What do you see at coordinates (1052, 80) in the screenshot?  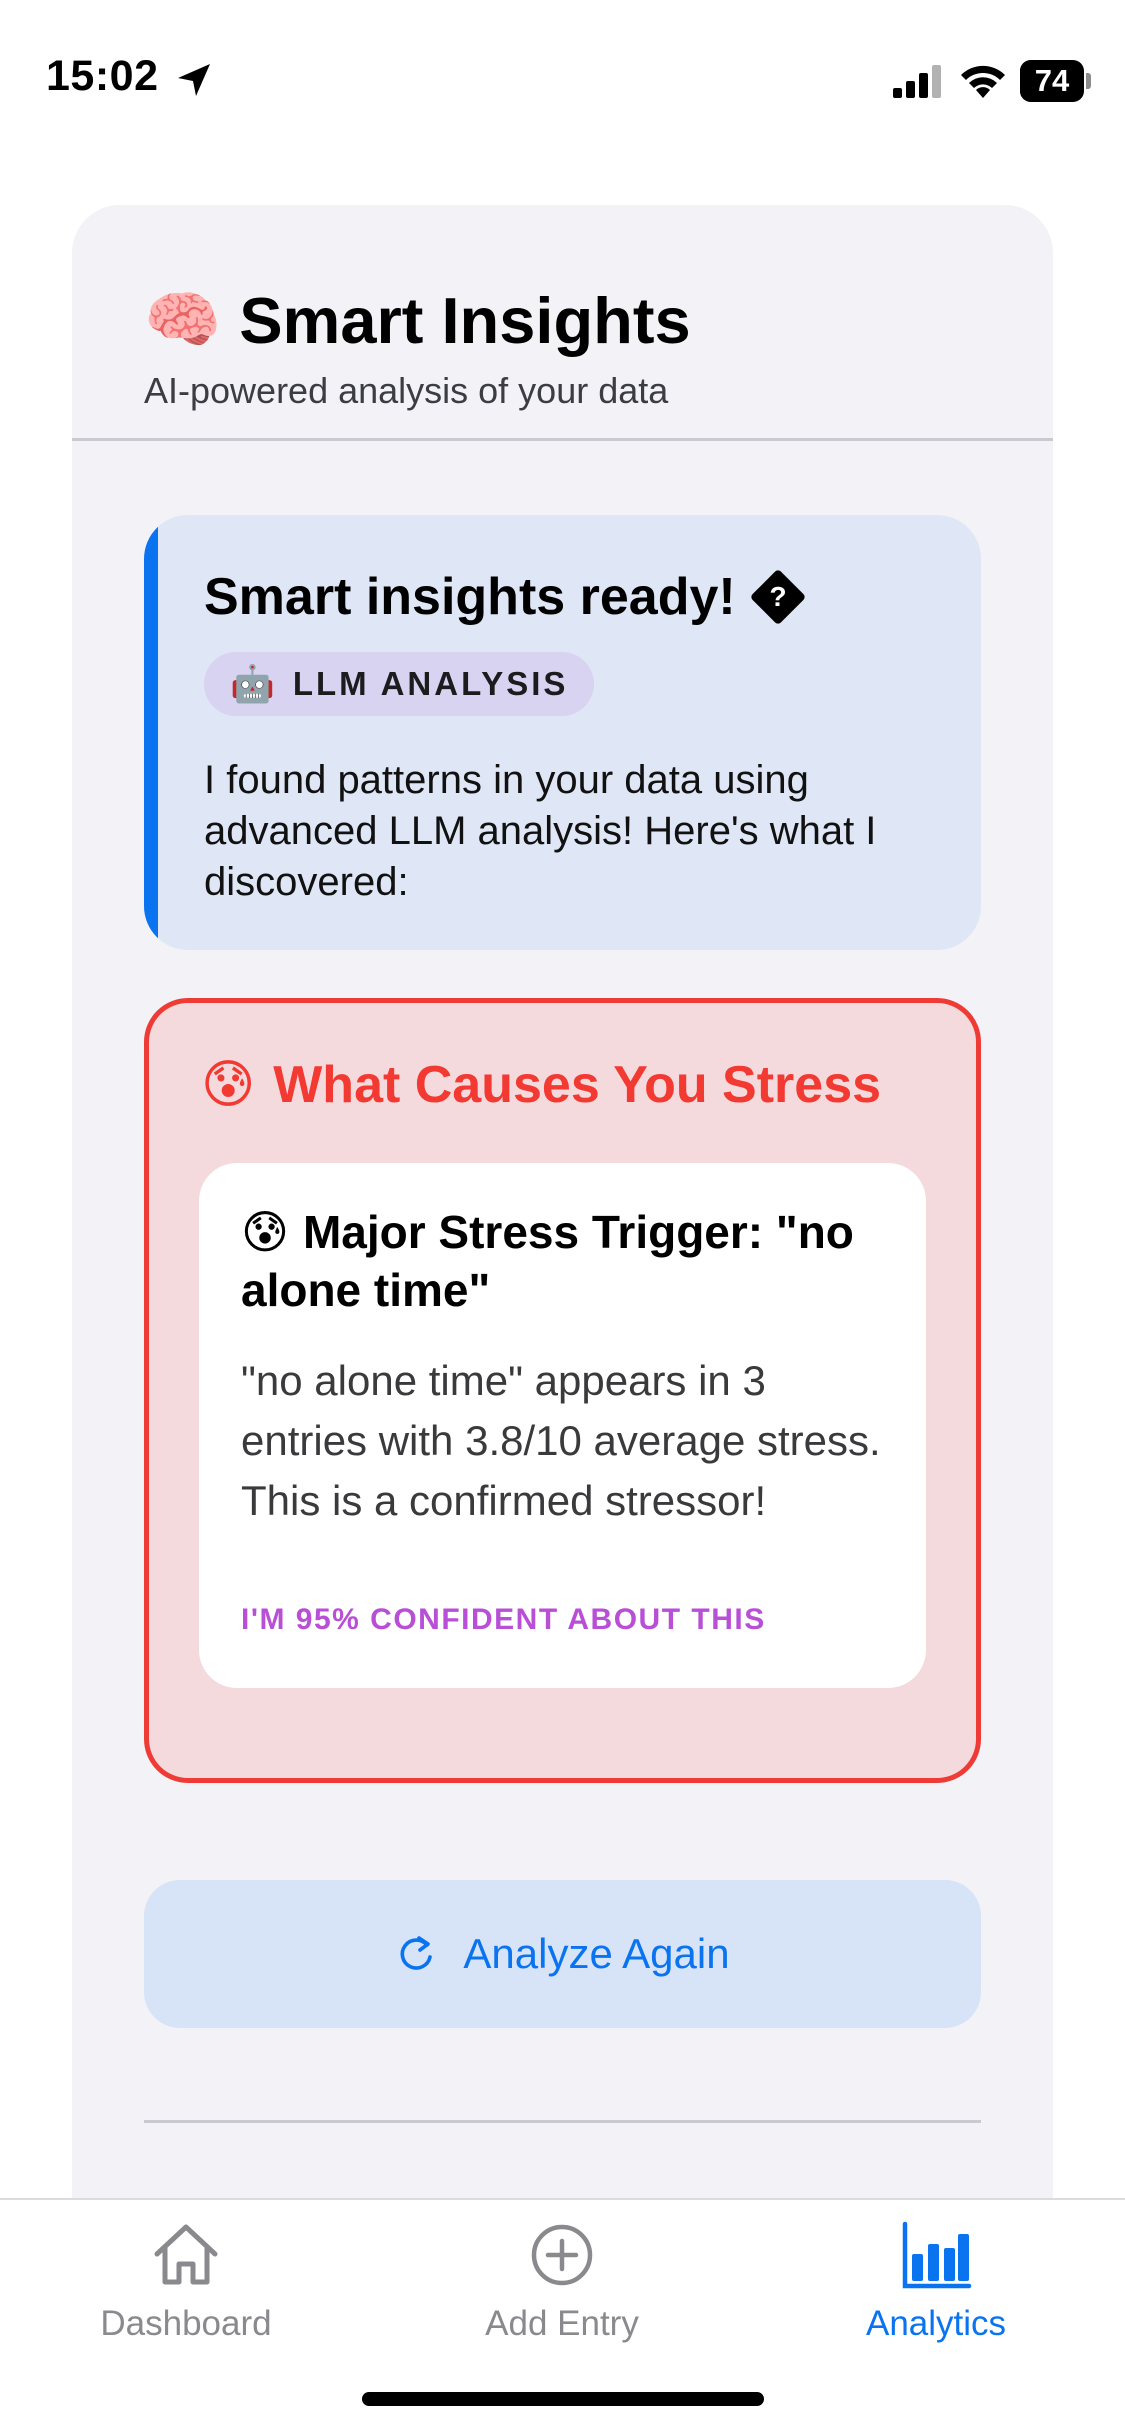 I see `battery-percentage: 74` at bounding box center [1052, 80].